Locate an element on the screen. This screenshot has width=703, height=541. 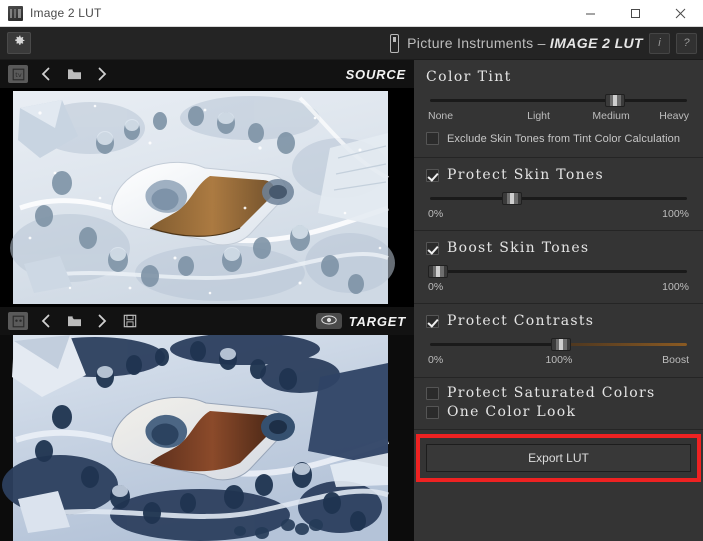
window-title: Image 2 LUT is located at coordinates (66, 13).